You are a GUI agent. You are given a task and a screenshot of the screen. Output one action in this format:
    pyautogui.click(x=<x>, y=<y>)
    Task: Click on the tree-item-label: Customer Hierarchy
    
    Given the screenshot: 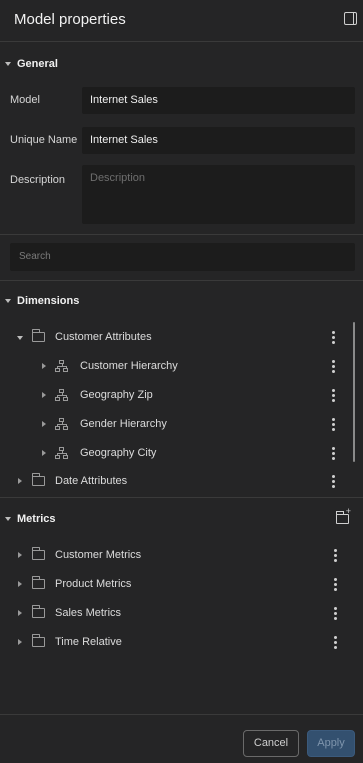 What is the action you would take?
    pyautogui.click(x=129, y=366)
    